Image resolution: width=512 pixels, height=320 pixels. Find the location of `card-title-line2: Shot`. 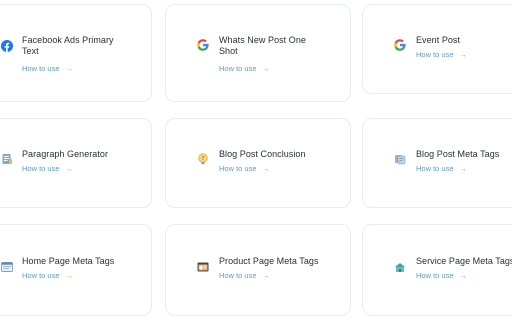

card-title-line2: Shot is located at coordinates (228, 51).